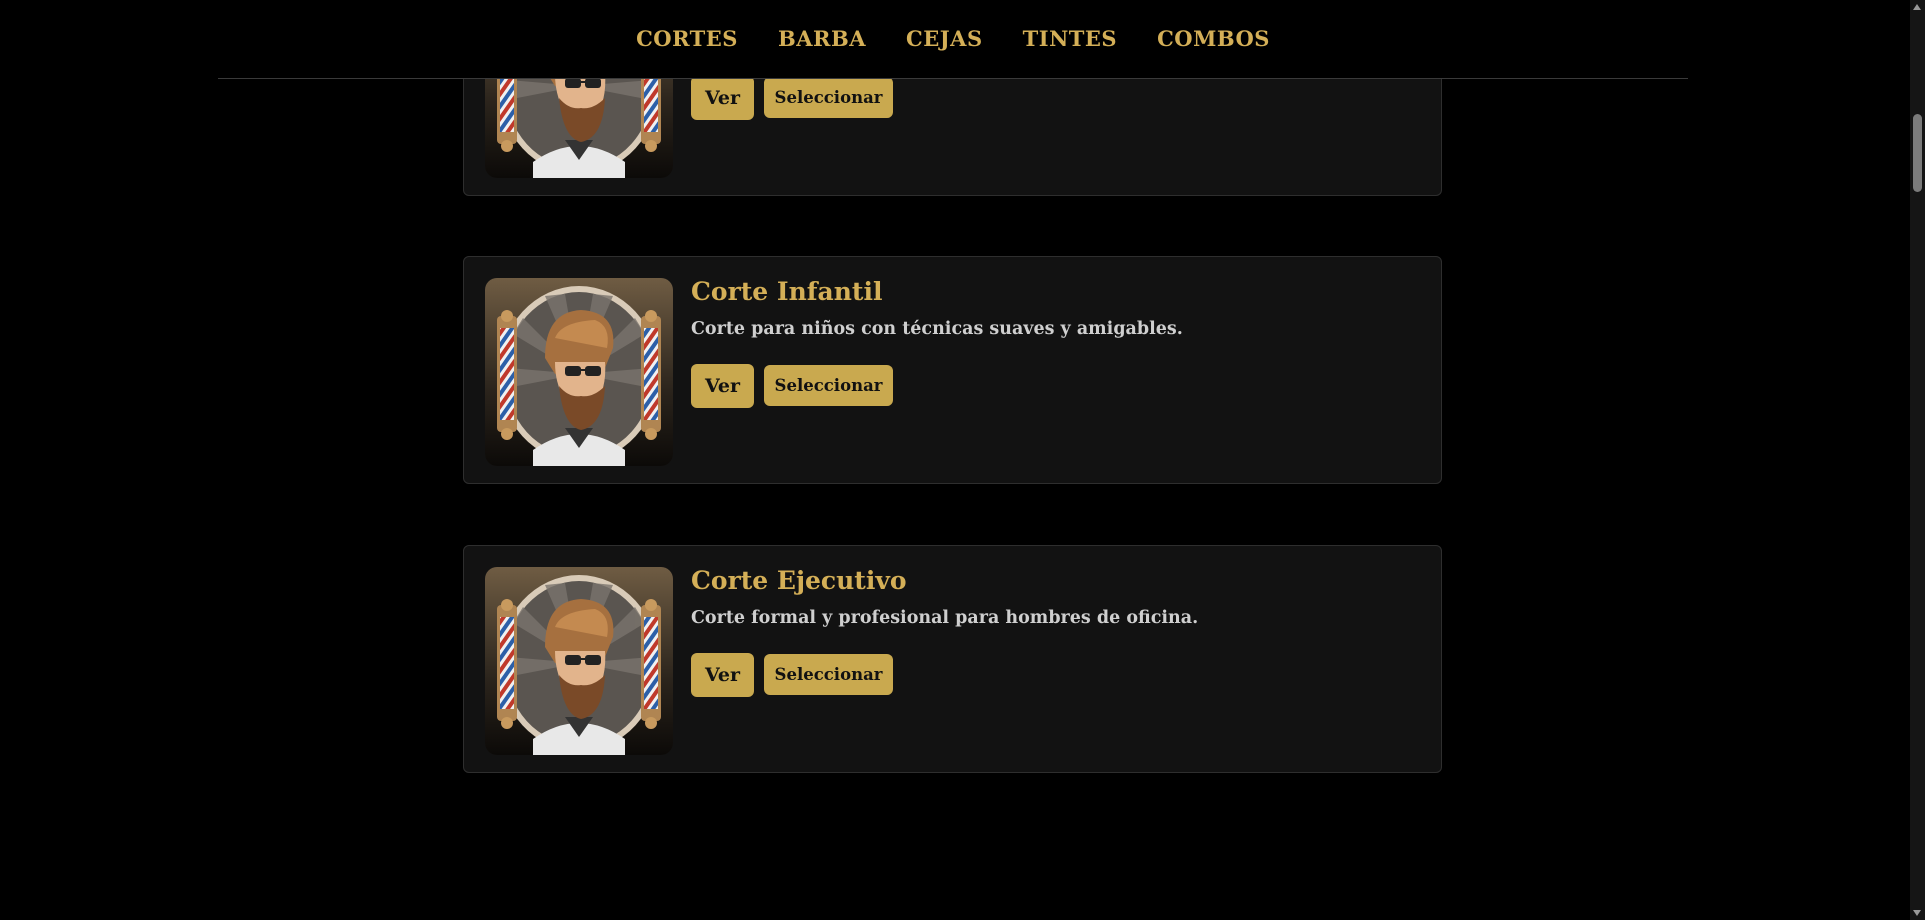 This screenshot has width=1925, height=920. What do you see at coordinates (944, 38) in the screenshot?
I see `nav-item-cejas: CEJAS` at bounding box center [944, 38].